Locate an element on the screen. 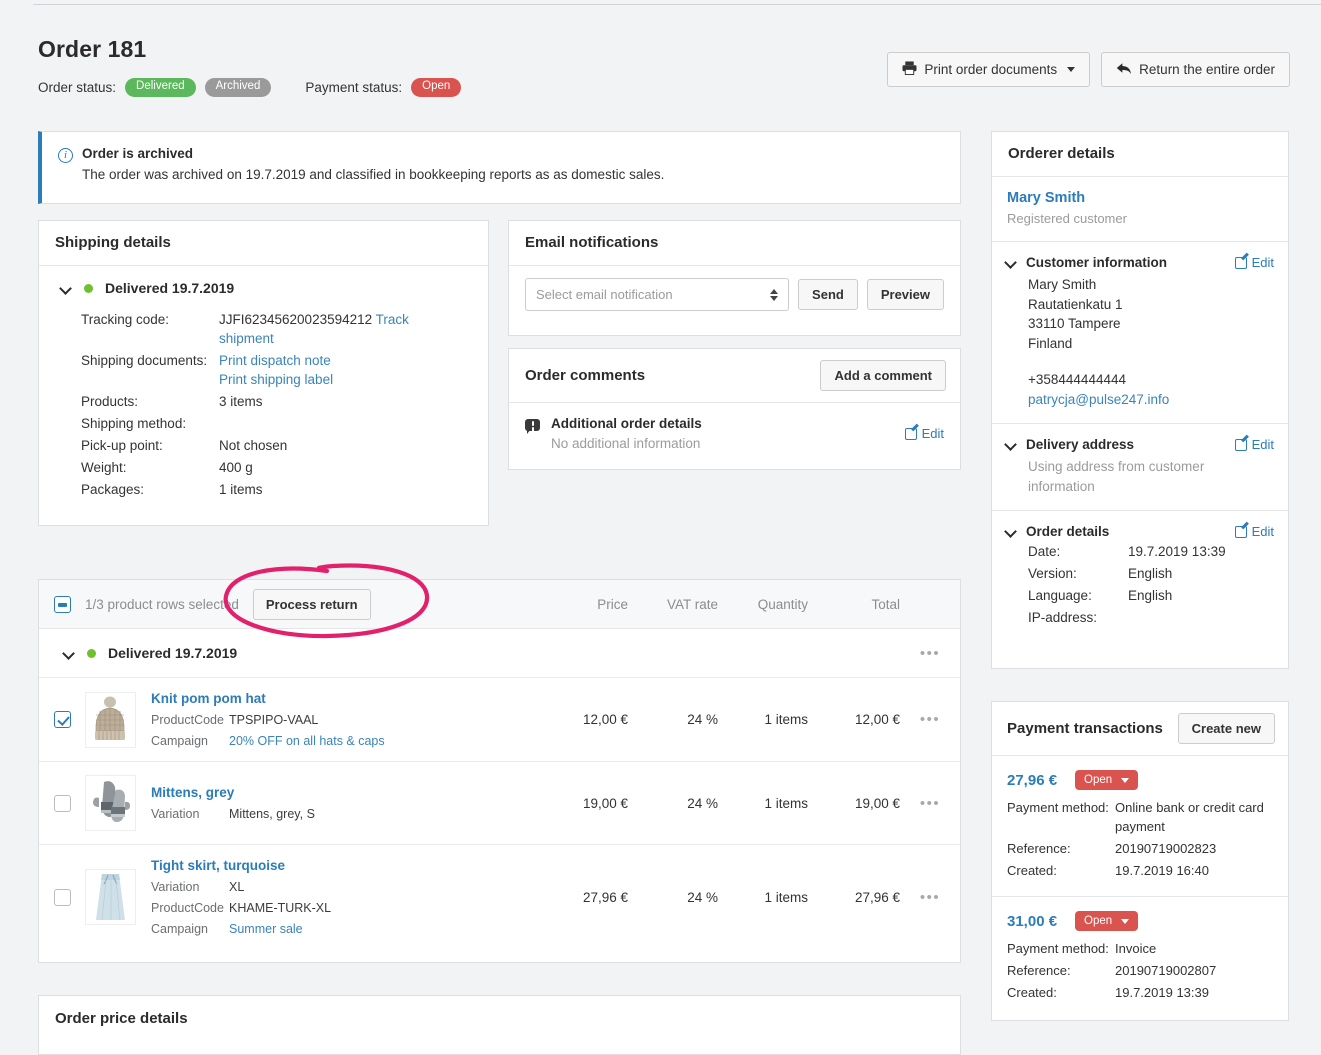 Image resolution: width=1321 pixels, height=1055 pixels. field-label: Date: is located at coordinates (1044, 551).